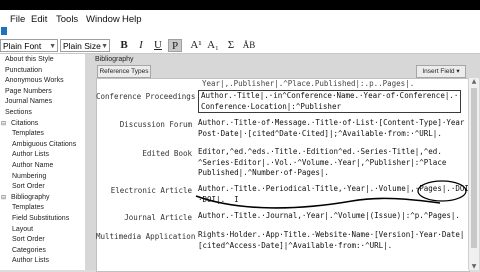 The height and width of the screenshot is (272, 480). Describe the element at coordinates (167, 153) in the screenshot. I see `reference-type-label: Edited Book` at that location.